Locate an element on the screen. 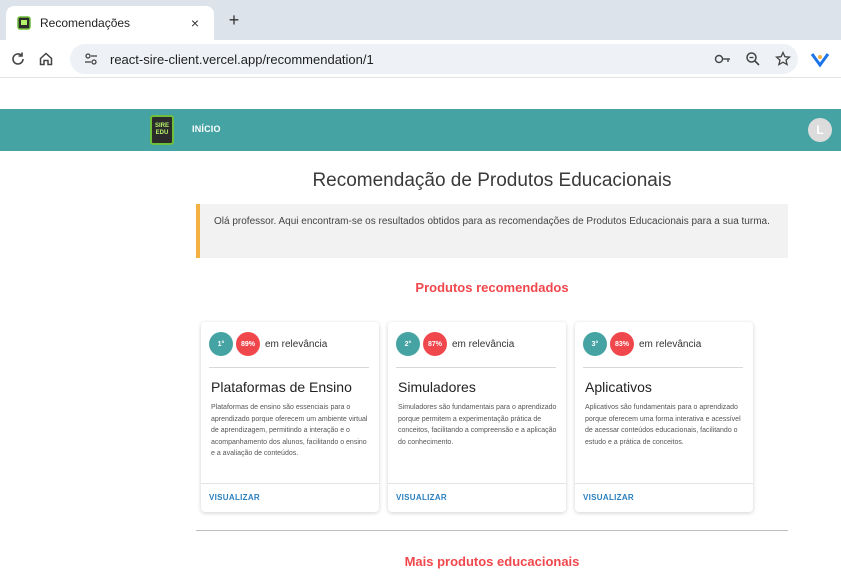  zoom-icon is located at coordinates (753, 59).